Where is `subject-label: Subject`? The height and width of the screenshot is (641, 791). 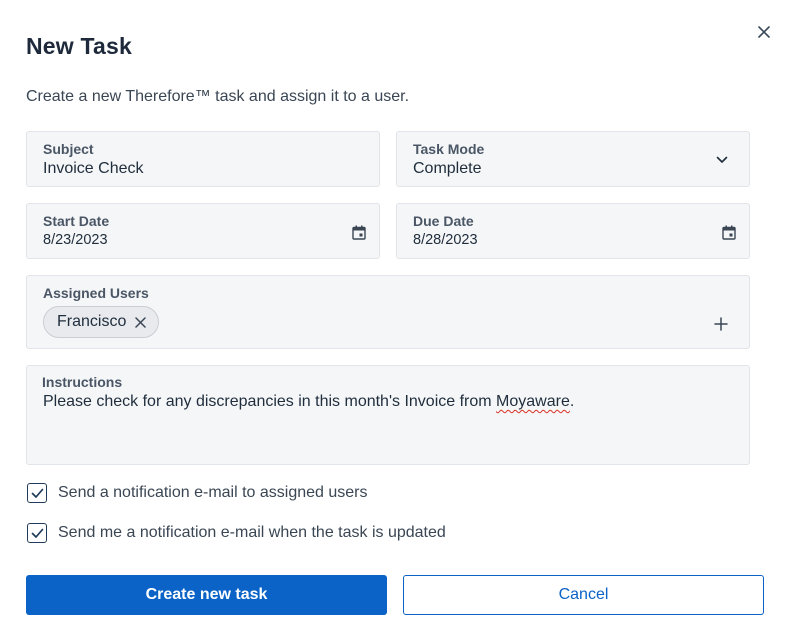
subject-label: Subject is located at coordinates (68, 149).